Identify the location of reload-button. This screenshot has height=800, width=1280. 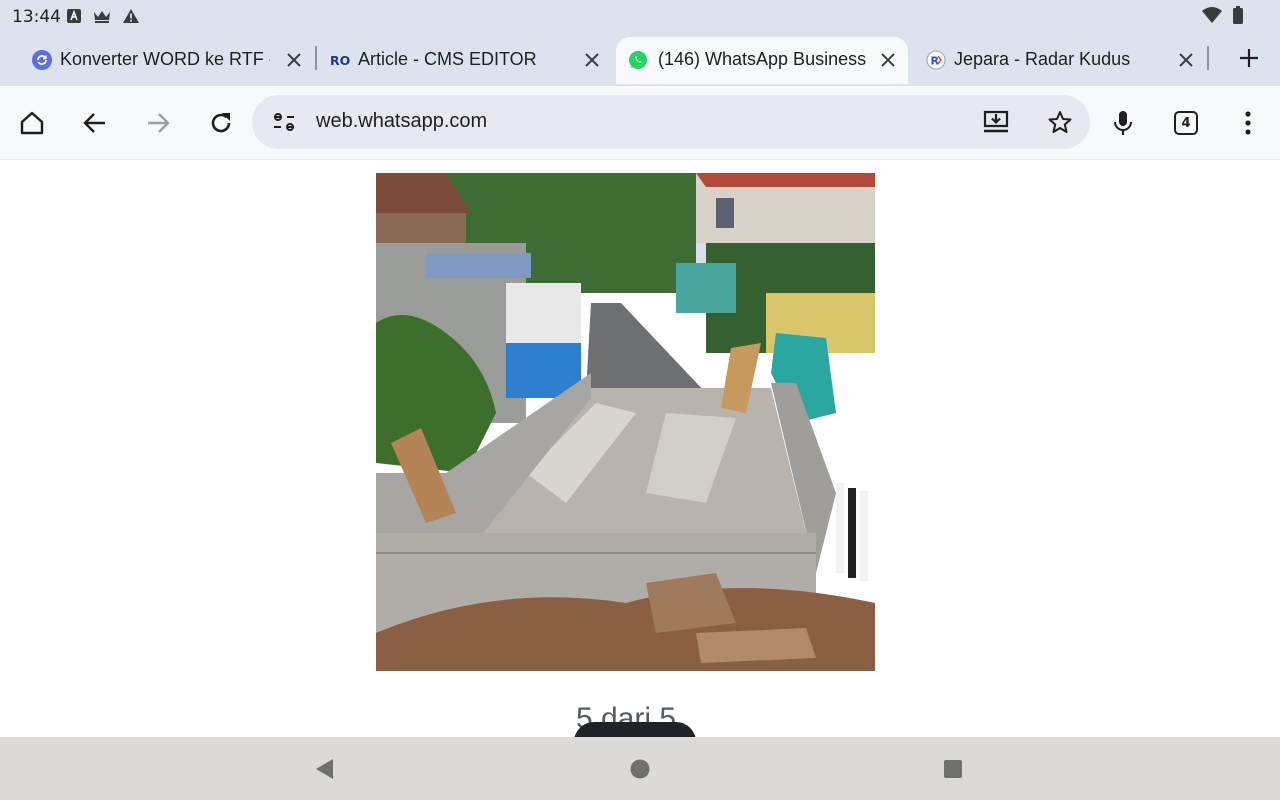
(221, 123).